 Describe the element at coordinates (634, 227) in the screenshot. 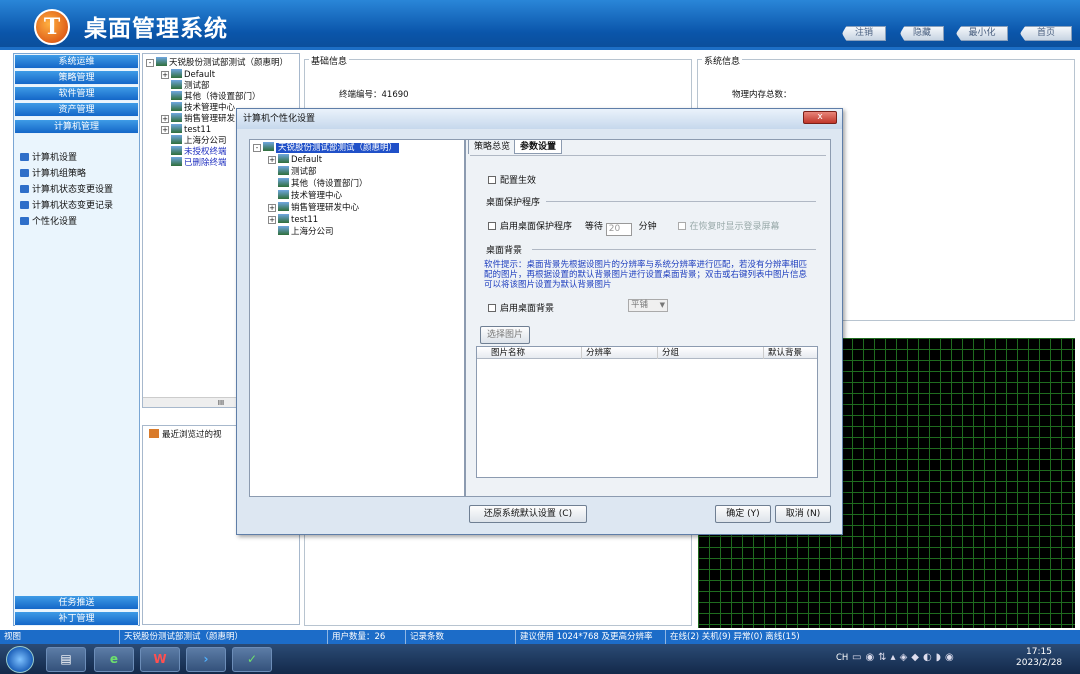

I see `screensaver-row: 启用桌面保护程序 等待 20 分钟 在恢复时显示登录屏幕` at that location.